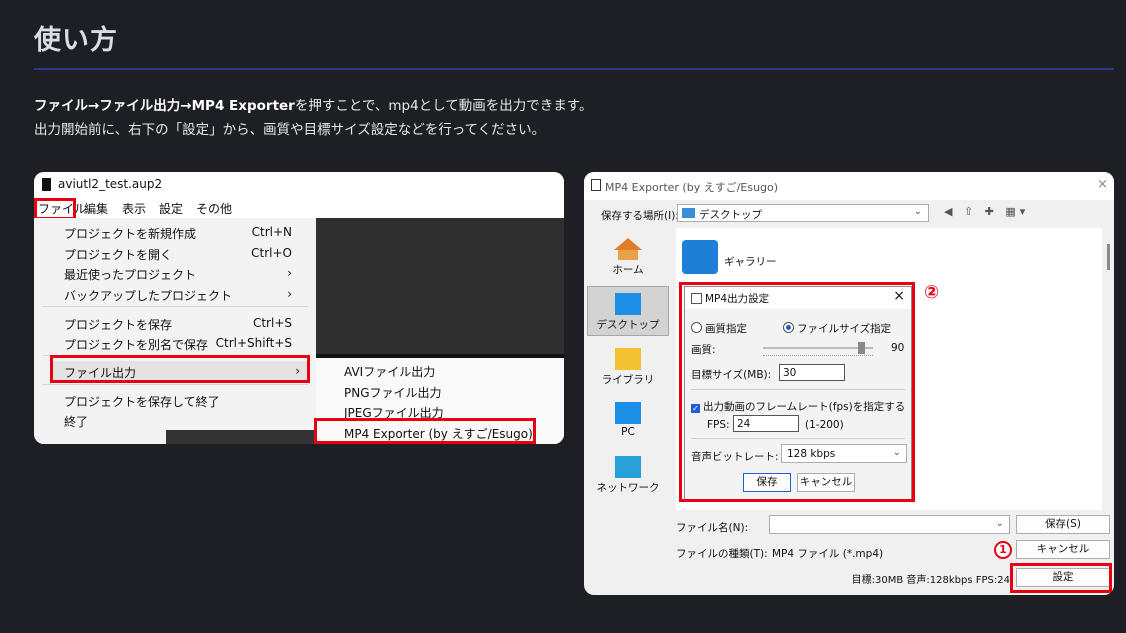 The height and width of the screenshot is (633, 1126). Describe the element at coordinates (730, 215) in the screenshot. I see `save-location-value: デスクトップ` at that location.